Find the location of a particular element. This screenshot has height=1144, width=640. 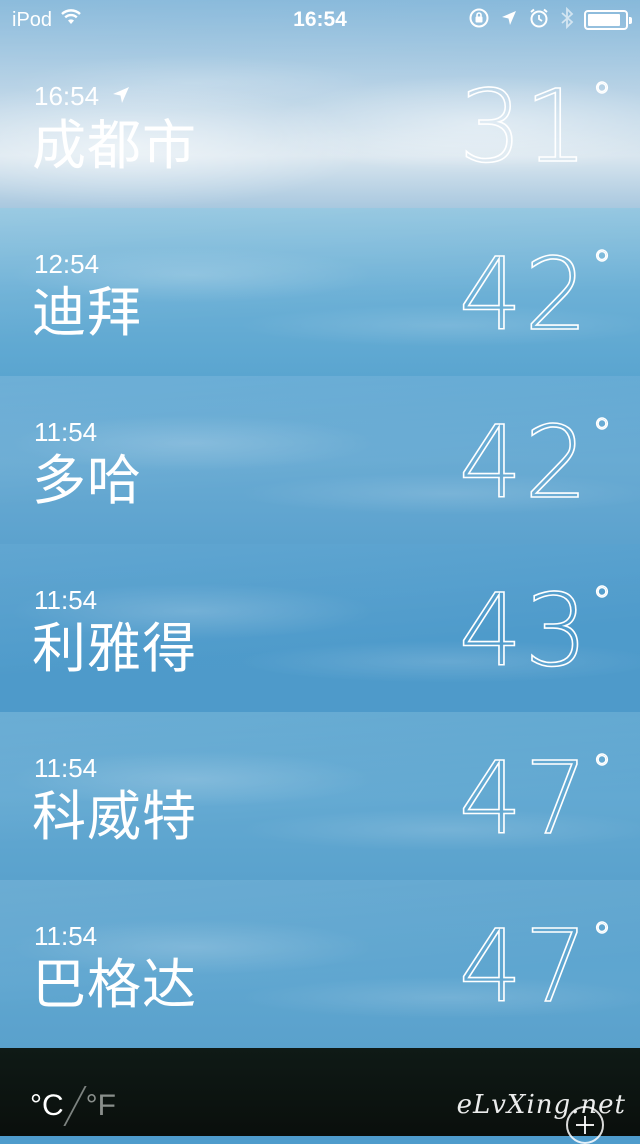

city-name: 多哈 is located at coordinates (87, 480).